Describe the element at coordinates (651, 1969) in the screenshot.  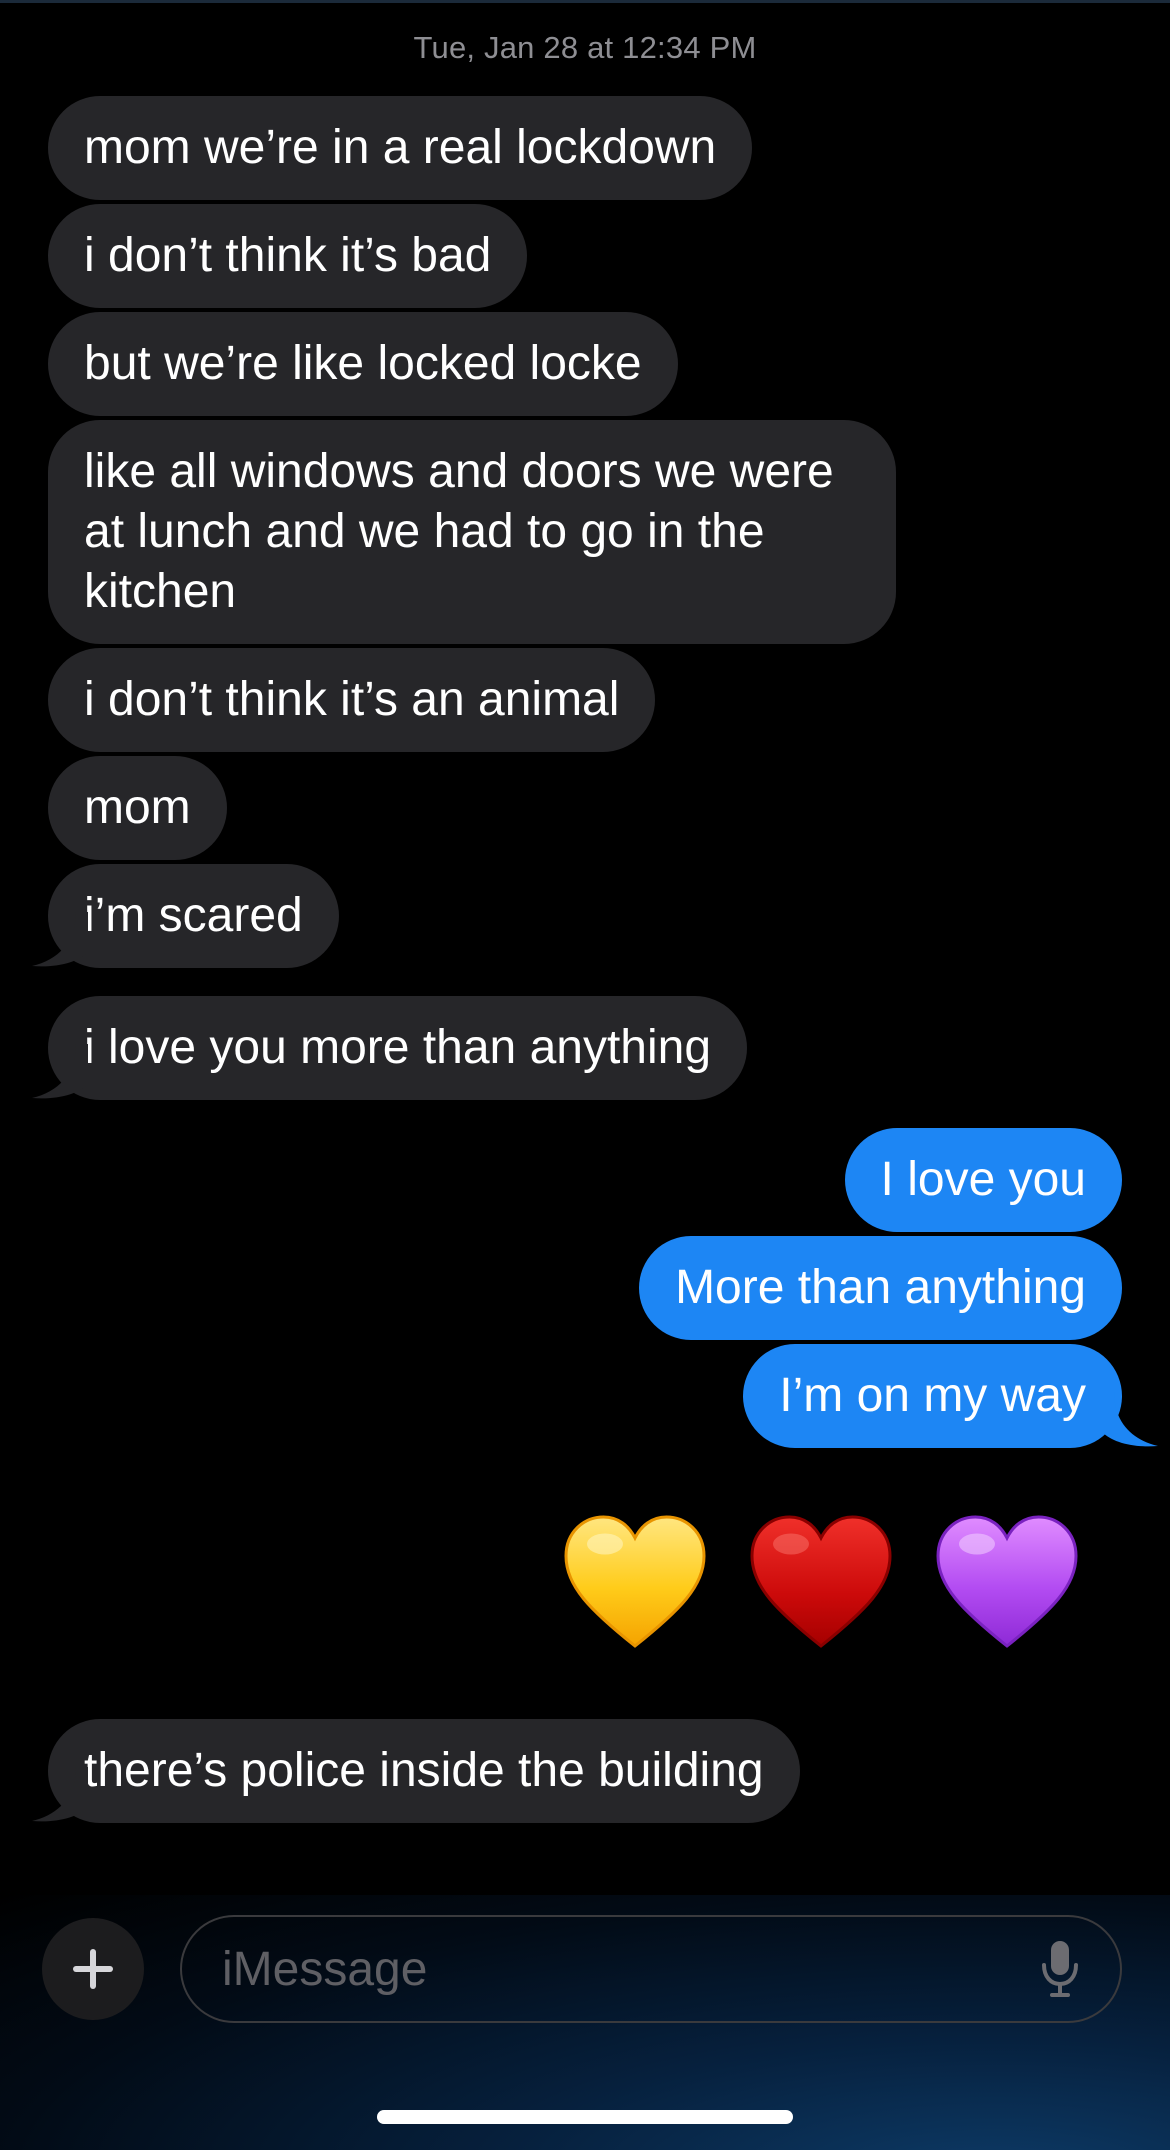
I see `message-input: iMessage` at that location.